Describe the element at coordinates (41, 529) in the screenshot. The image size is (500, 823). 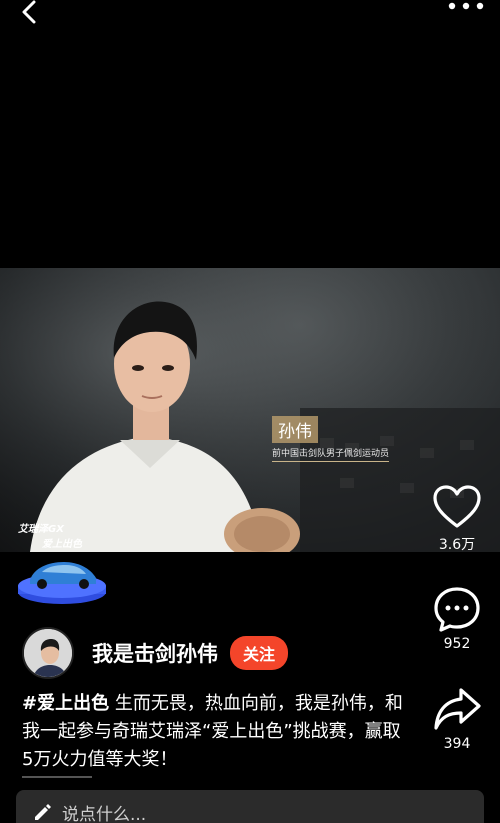
I see `brand-logo-line1: 艾瑞泽GX` at that location.